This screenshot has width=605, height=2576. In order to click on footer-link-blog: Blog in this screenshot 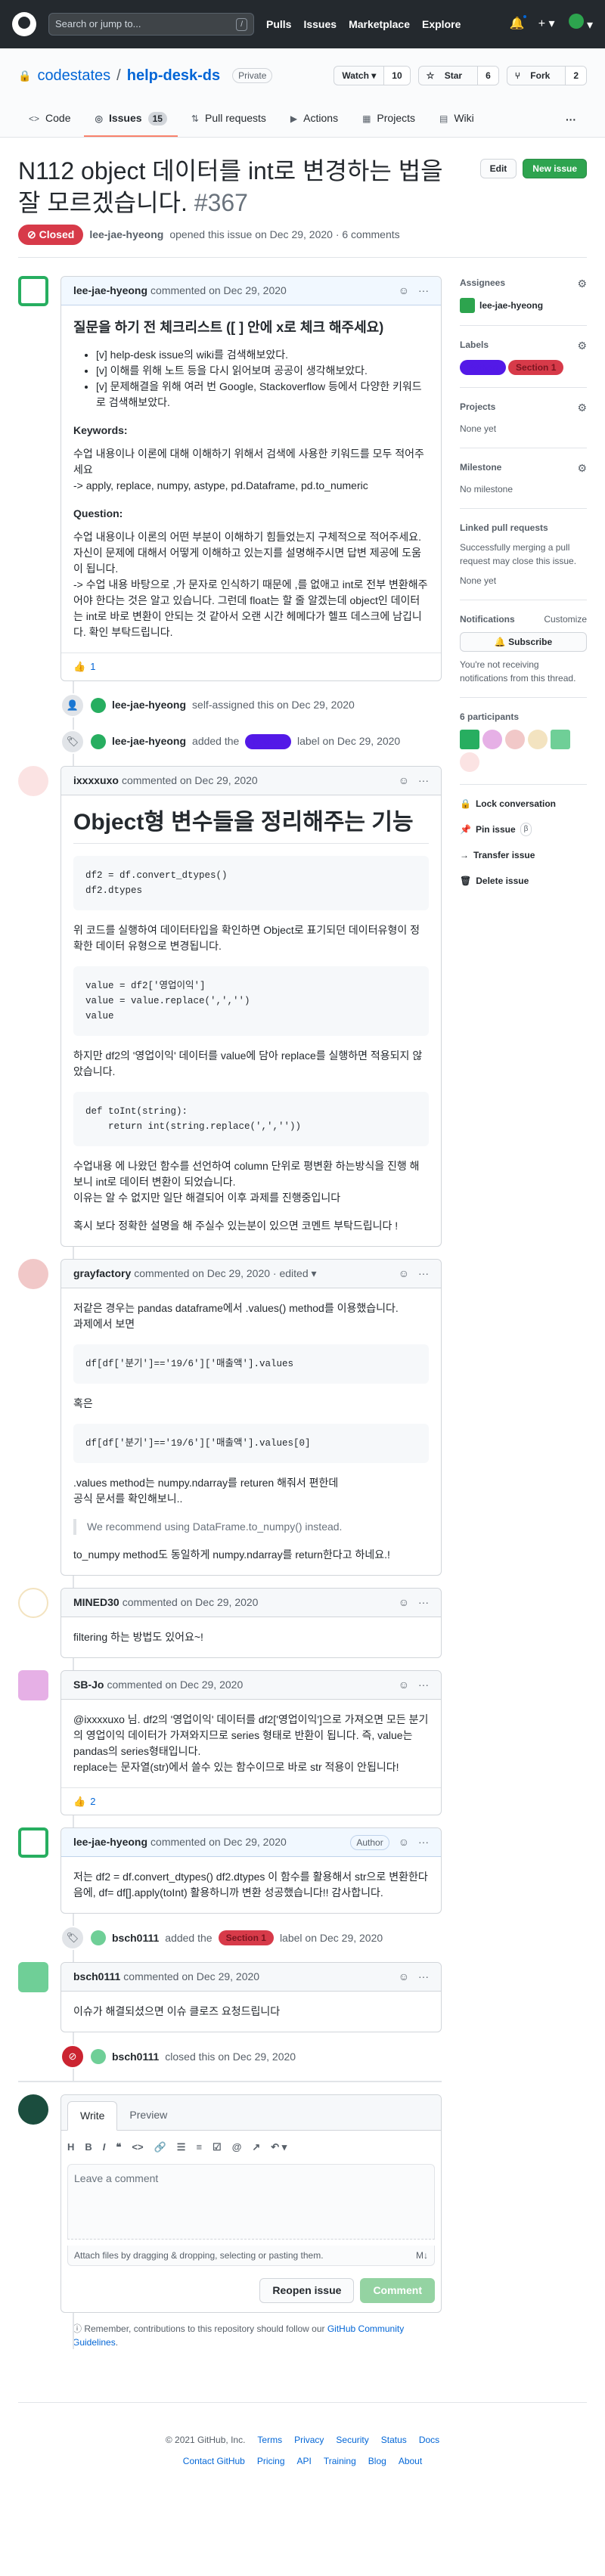, I will do `click(377, 2461)`.